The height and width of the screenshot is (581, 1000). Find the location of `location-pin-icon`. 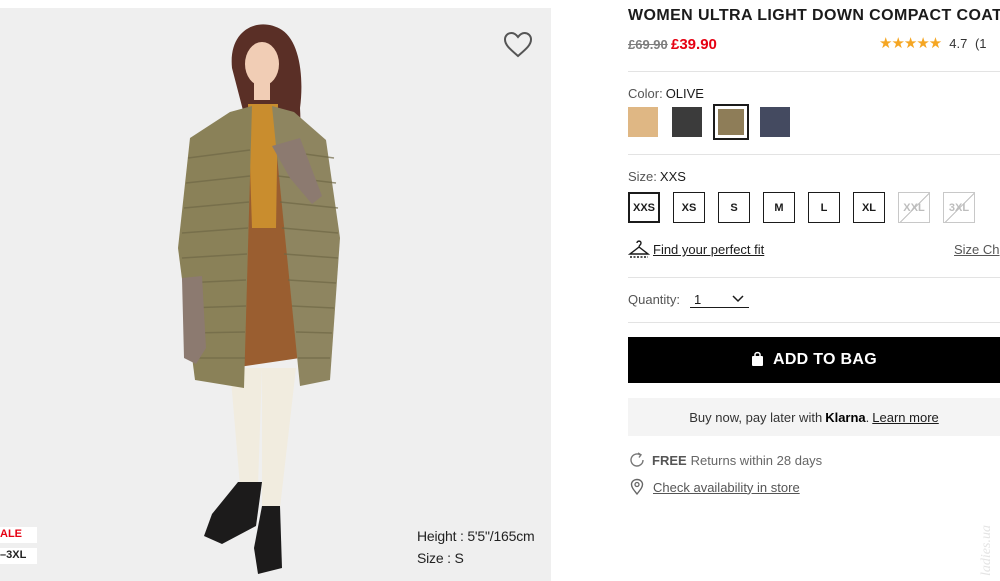

location-pin-icon is located at coordinates (637, 487).